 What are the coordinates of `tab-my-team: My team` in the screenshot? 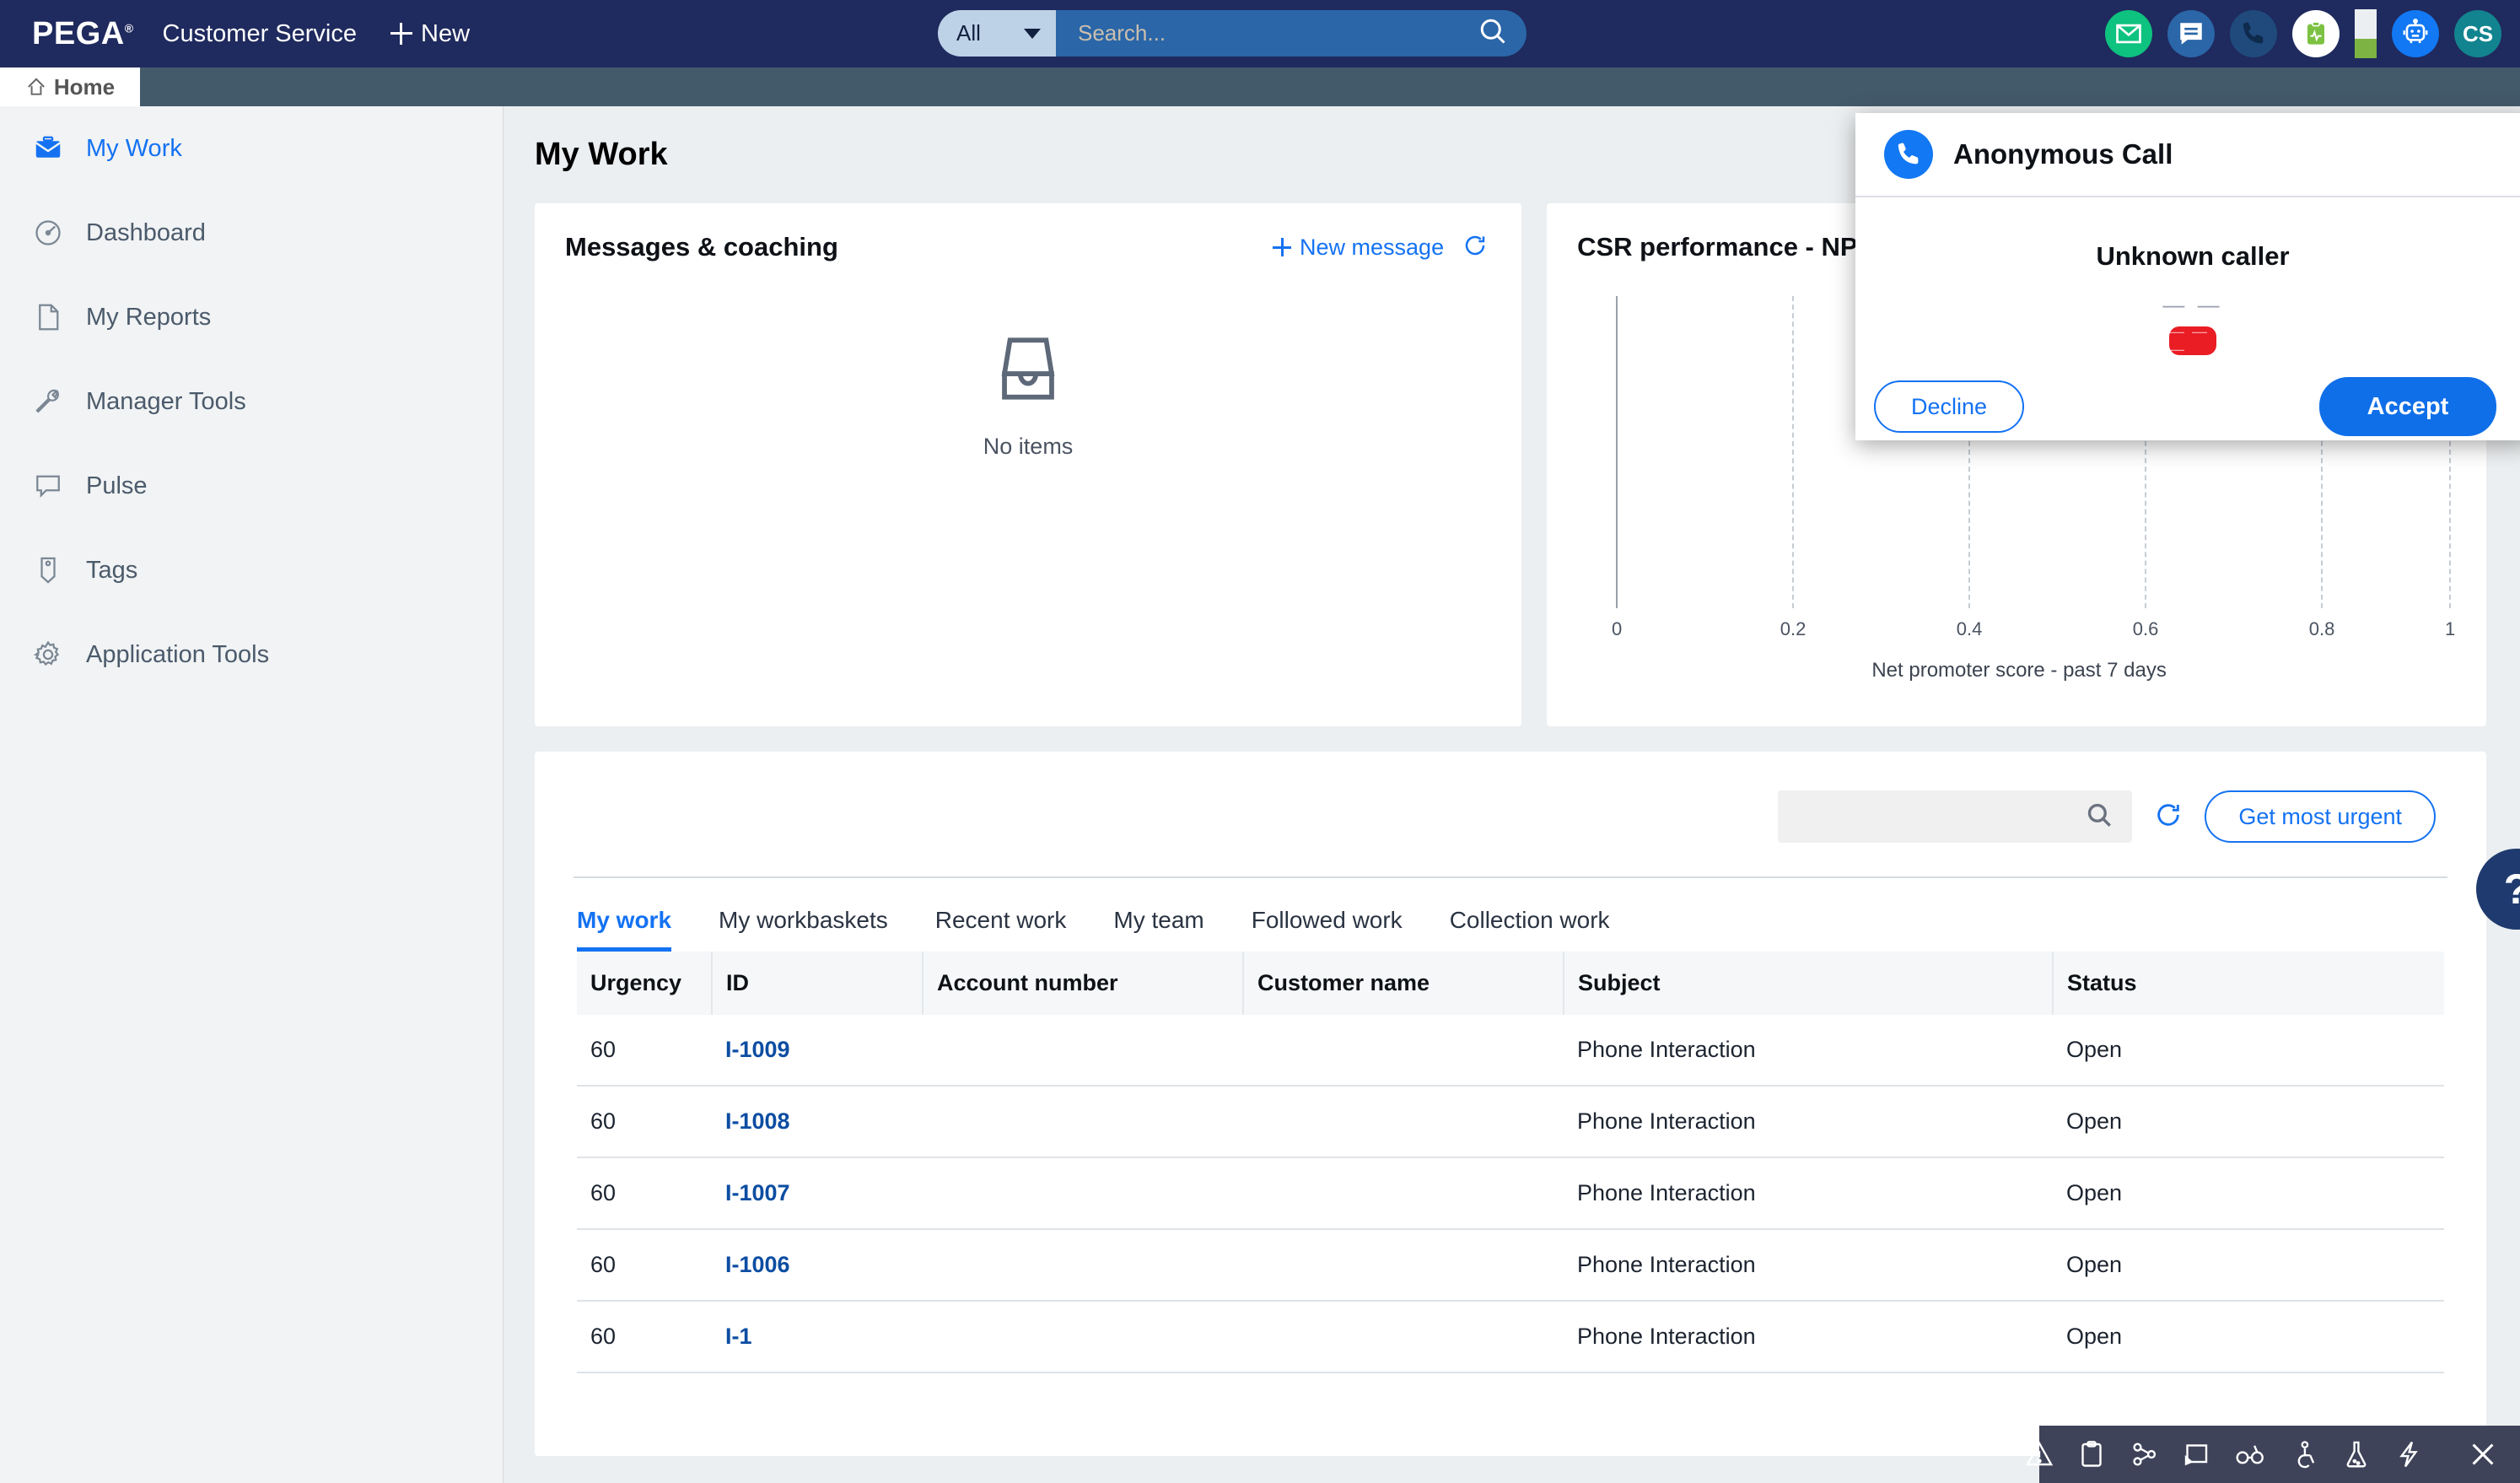 It's located at (1158, 929).